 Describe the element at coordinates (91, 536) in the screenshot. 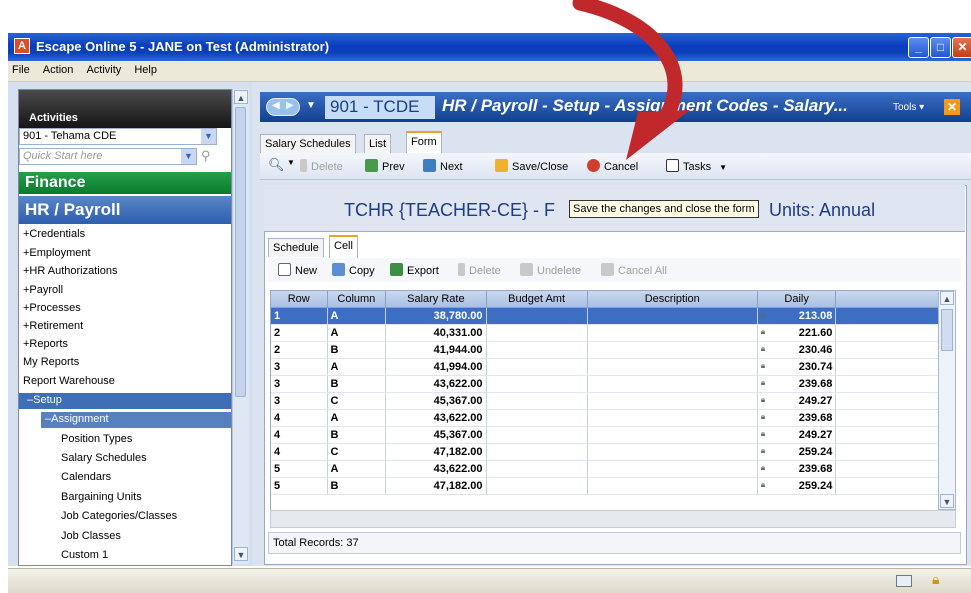

I see `sidebar-item-job-classes: Job Classes` at that location.